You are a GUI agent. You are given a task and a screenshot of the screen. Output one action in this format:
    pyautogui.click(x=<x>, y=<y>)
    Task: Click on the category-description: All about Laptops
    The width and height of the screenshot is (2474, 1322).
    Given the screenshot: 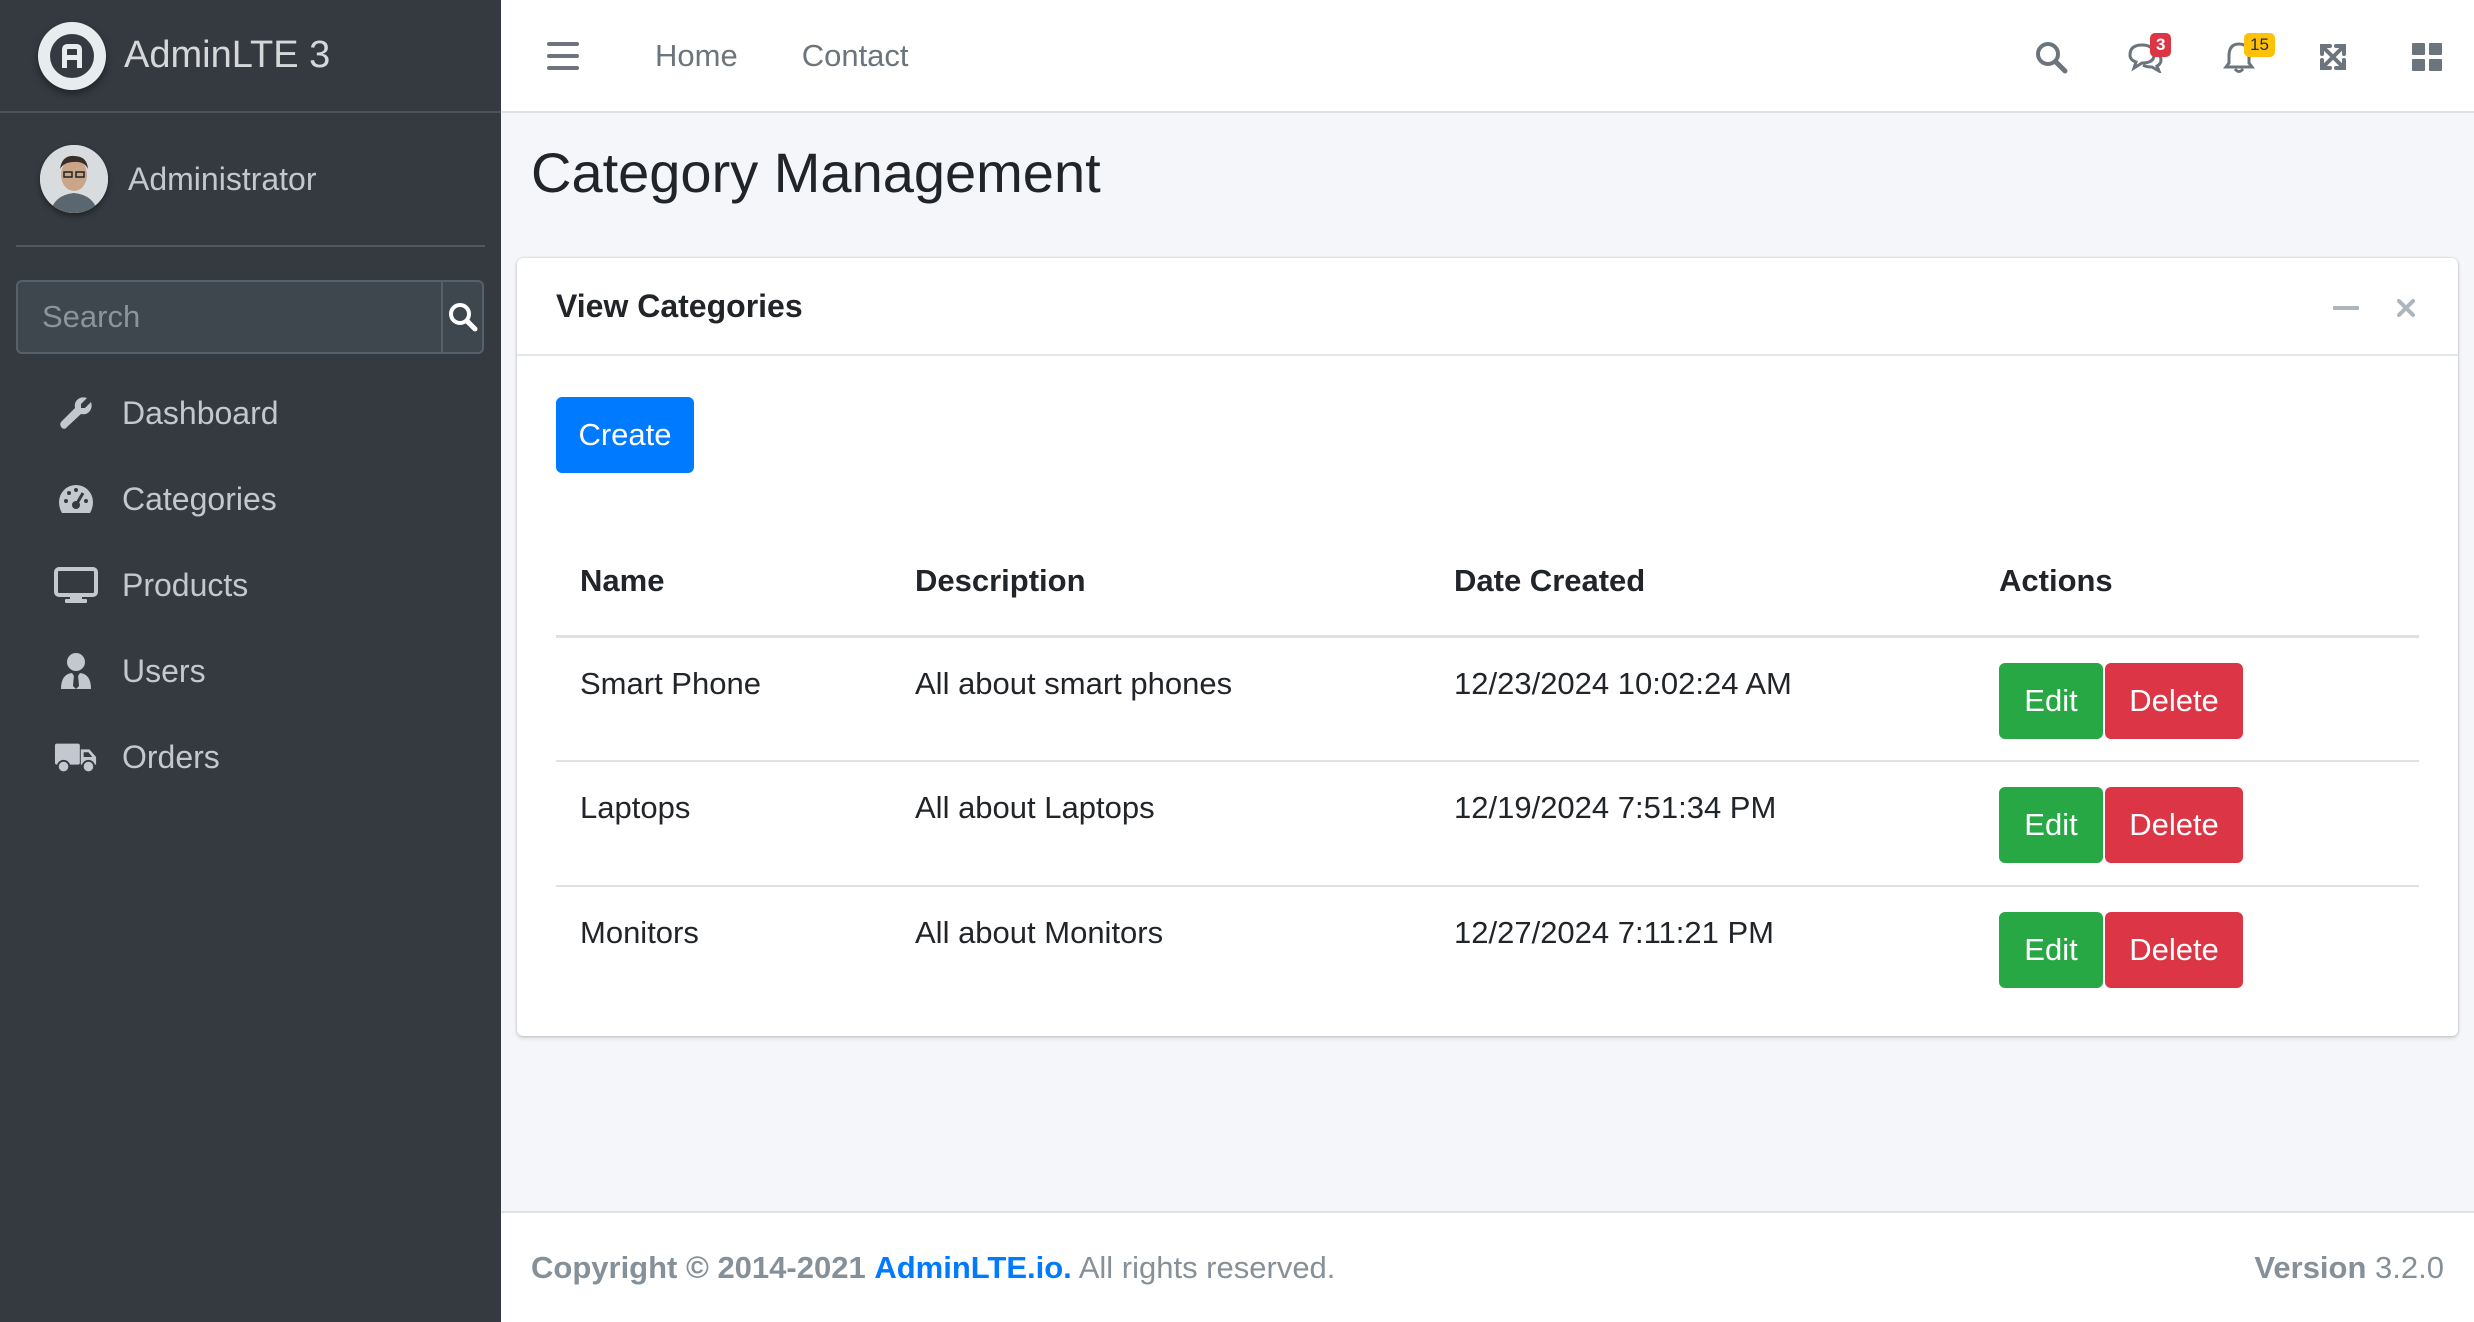 What is the action you would take?
    pyautogui.click(x=1160, y=824)
    